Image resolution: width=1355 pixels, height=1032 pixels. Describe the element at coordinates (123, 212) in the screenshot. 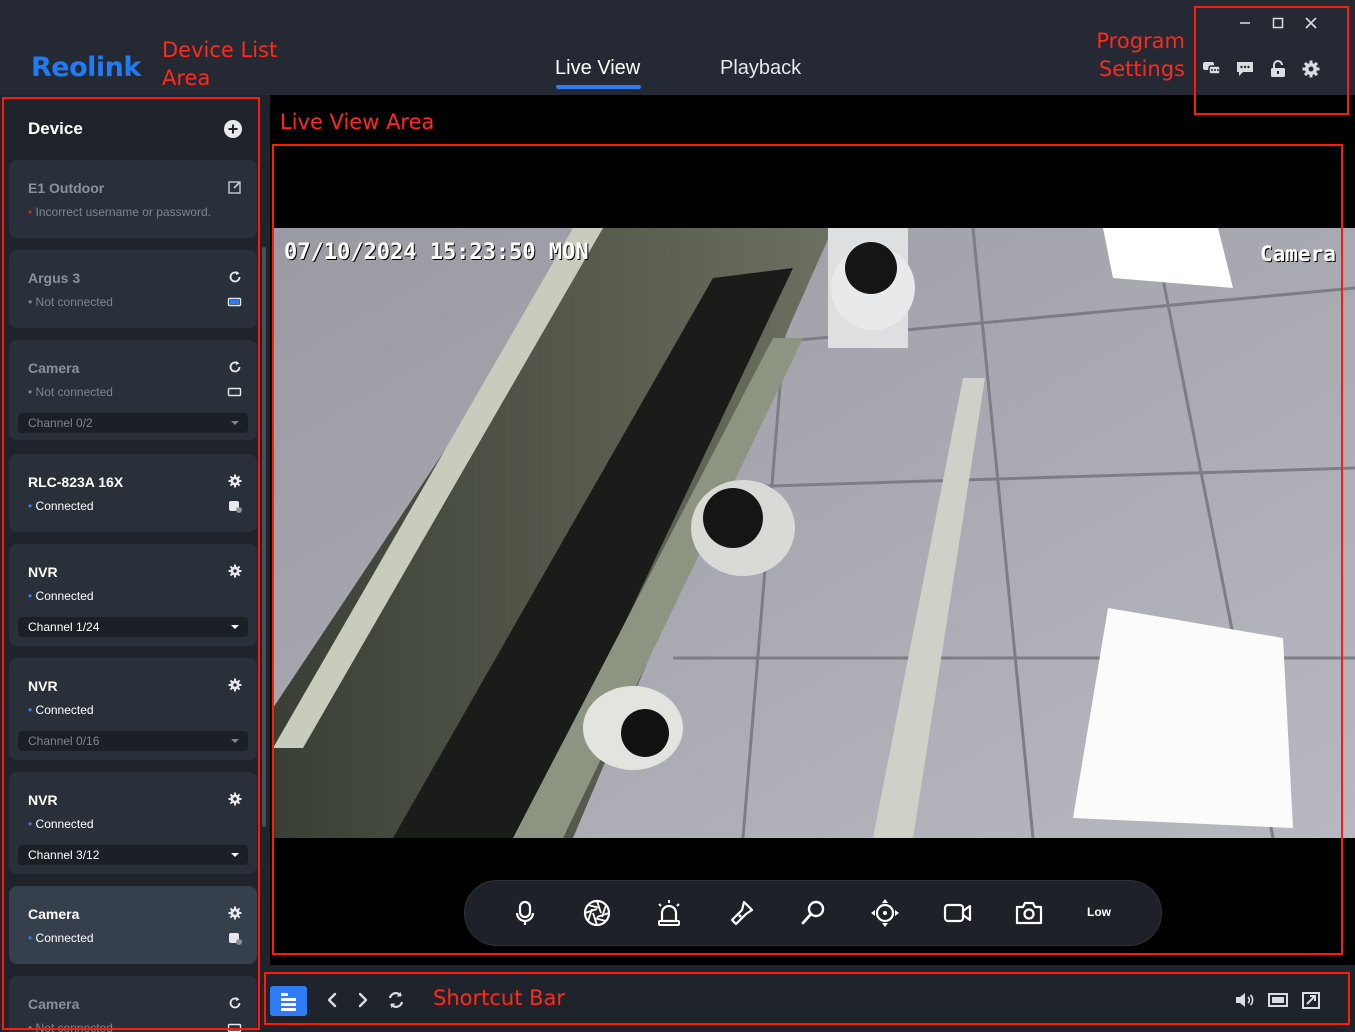

I see `device-status-text: Incorrect username or password.` at that location.